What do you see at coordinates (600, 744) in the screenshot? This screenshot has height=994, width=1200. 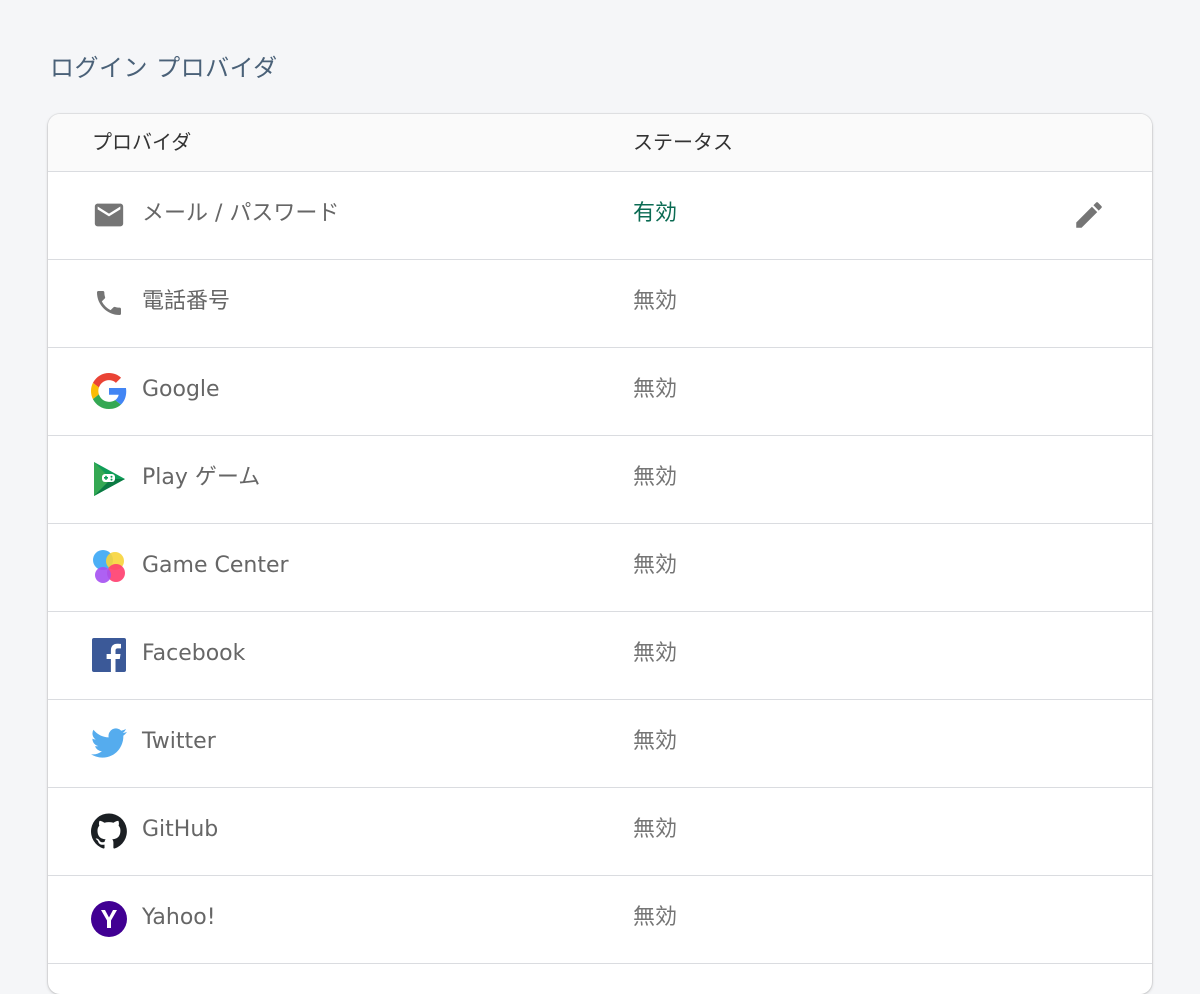 I see `provider-row-twitter: Twitter 無効` at bounding box center [600, 744].